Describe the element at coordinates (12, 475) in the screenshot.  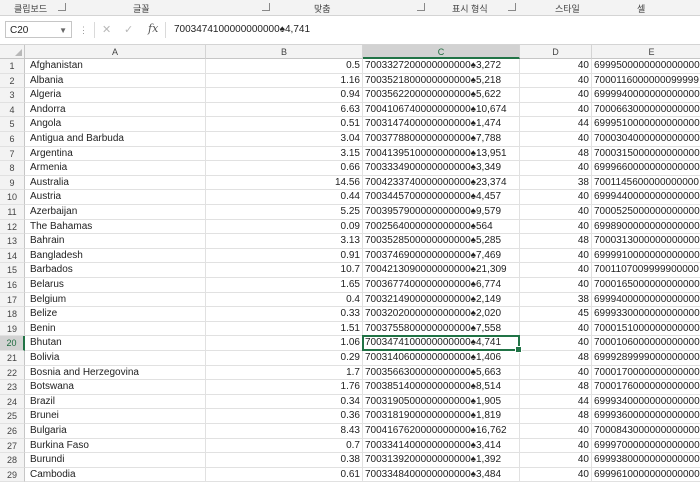
I see `row-header: 29` at that location.